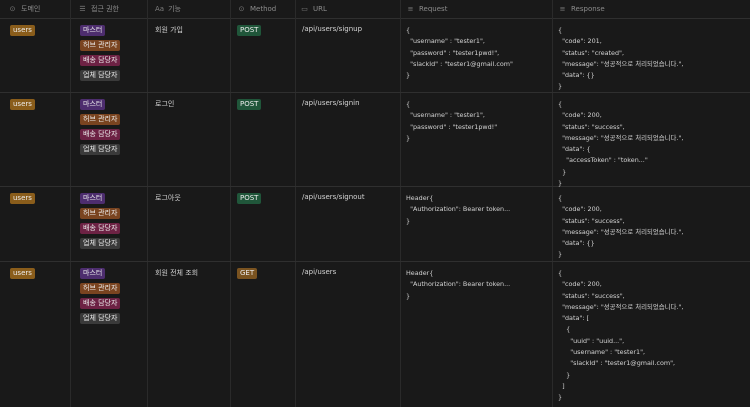  I want to click on method-tag: GET, so click(247, 273).